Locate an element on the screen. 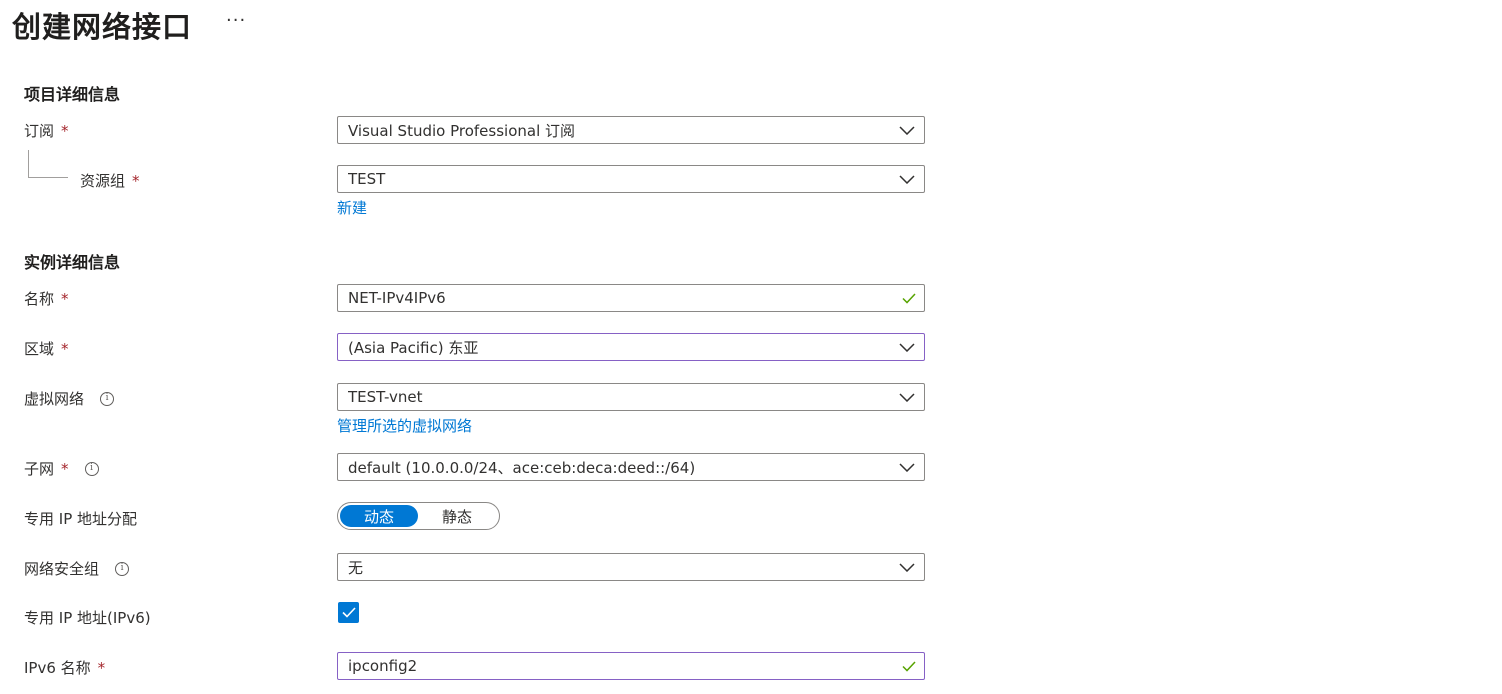  dynamic-option: 动态 is located at coordinates (379, 516).